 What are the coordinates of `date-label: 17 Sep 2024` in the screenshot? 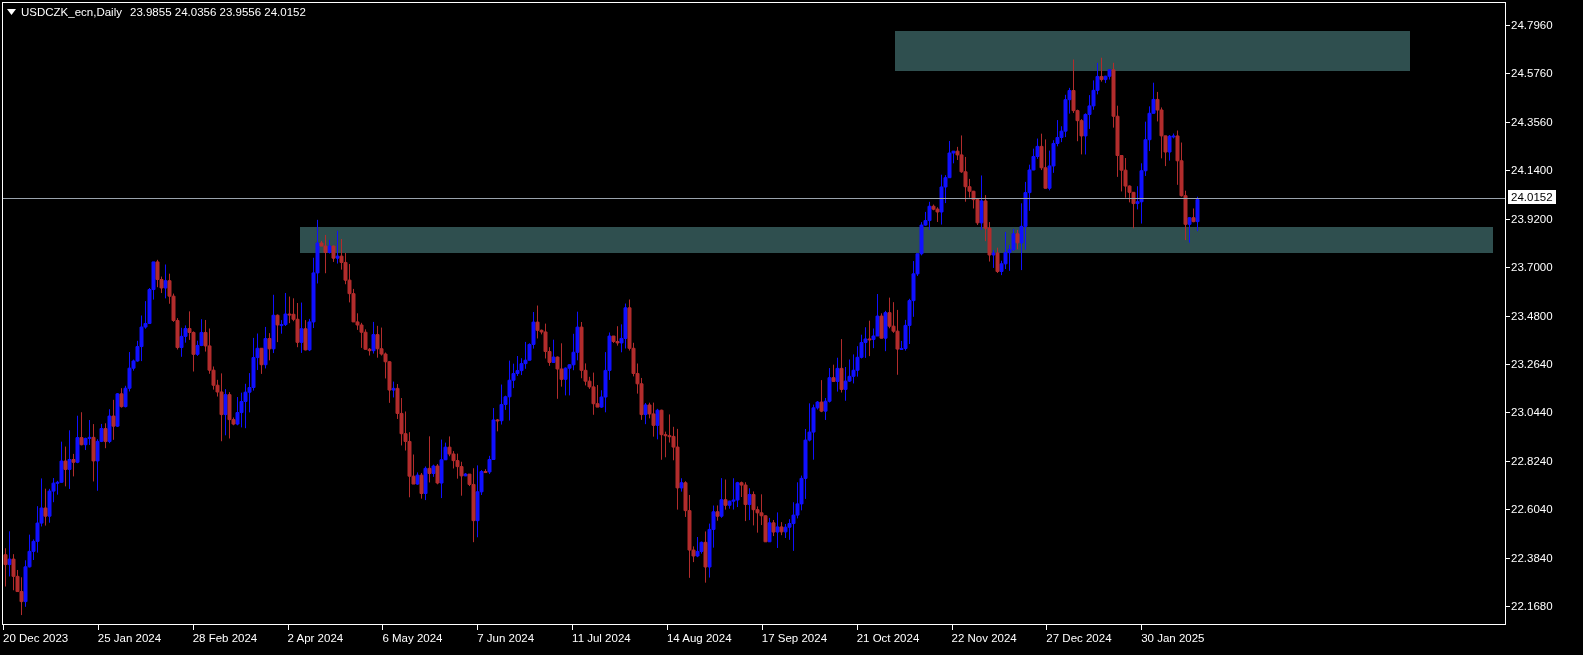 It's located at (794, 638).